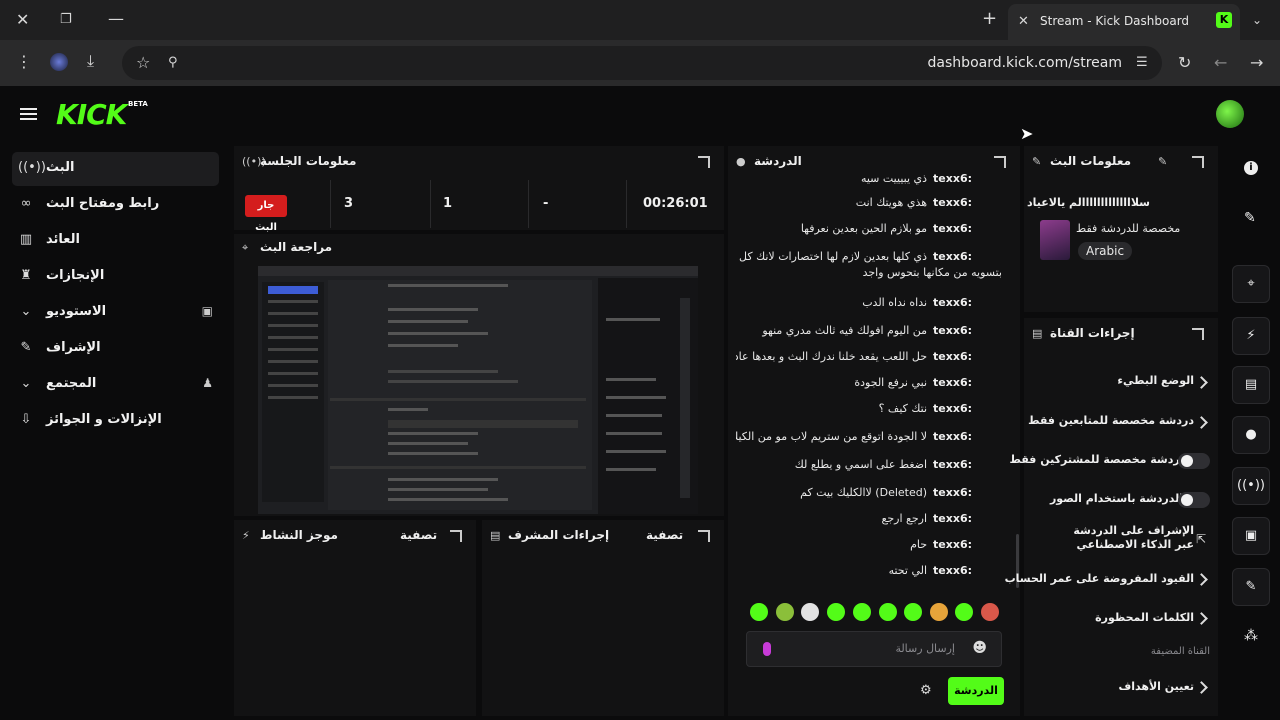 The height and width of the screenshot is (720, 1280). What do you see at coordinates (1194, 500) in the screenshot?
I see `emote-only-toggle` at bounding box center [1194, 500].